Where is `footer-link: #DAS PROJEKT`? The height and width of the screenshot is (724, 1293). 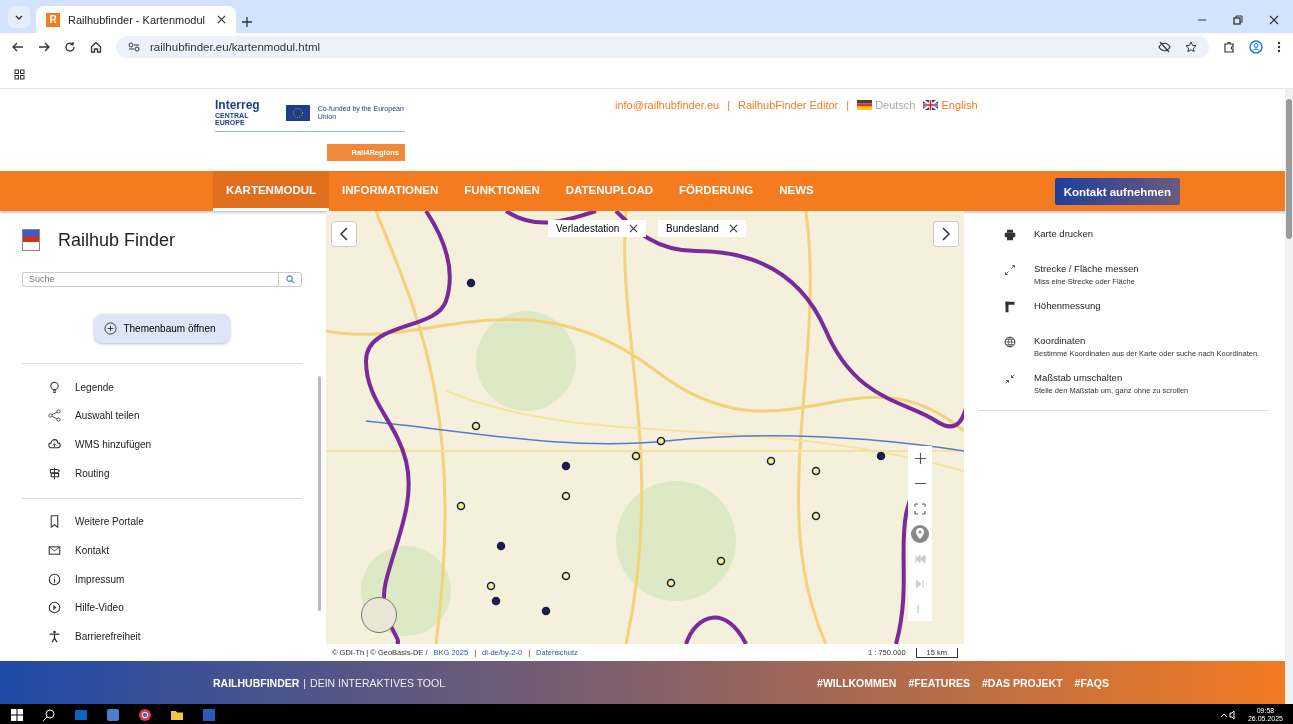
footer-link: #DAS PROJEKT is located at coordinates (1022, 682).